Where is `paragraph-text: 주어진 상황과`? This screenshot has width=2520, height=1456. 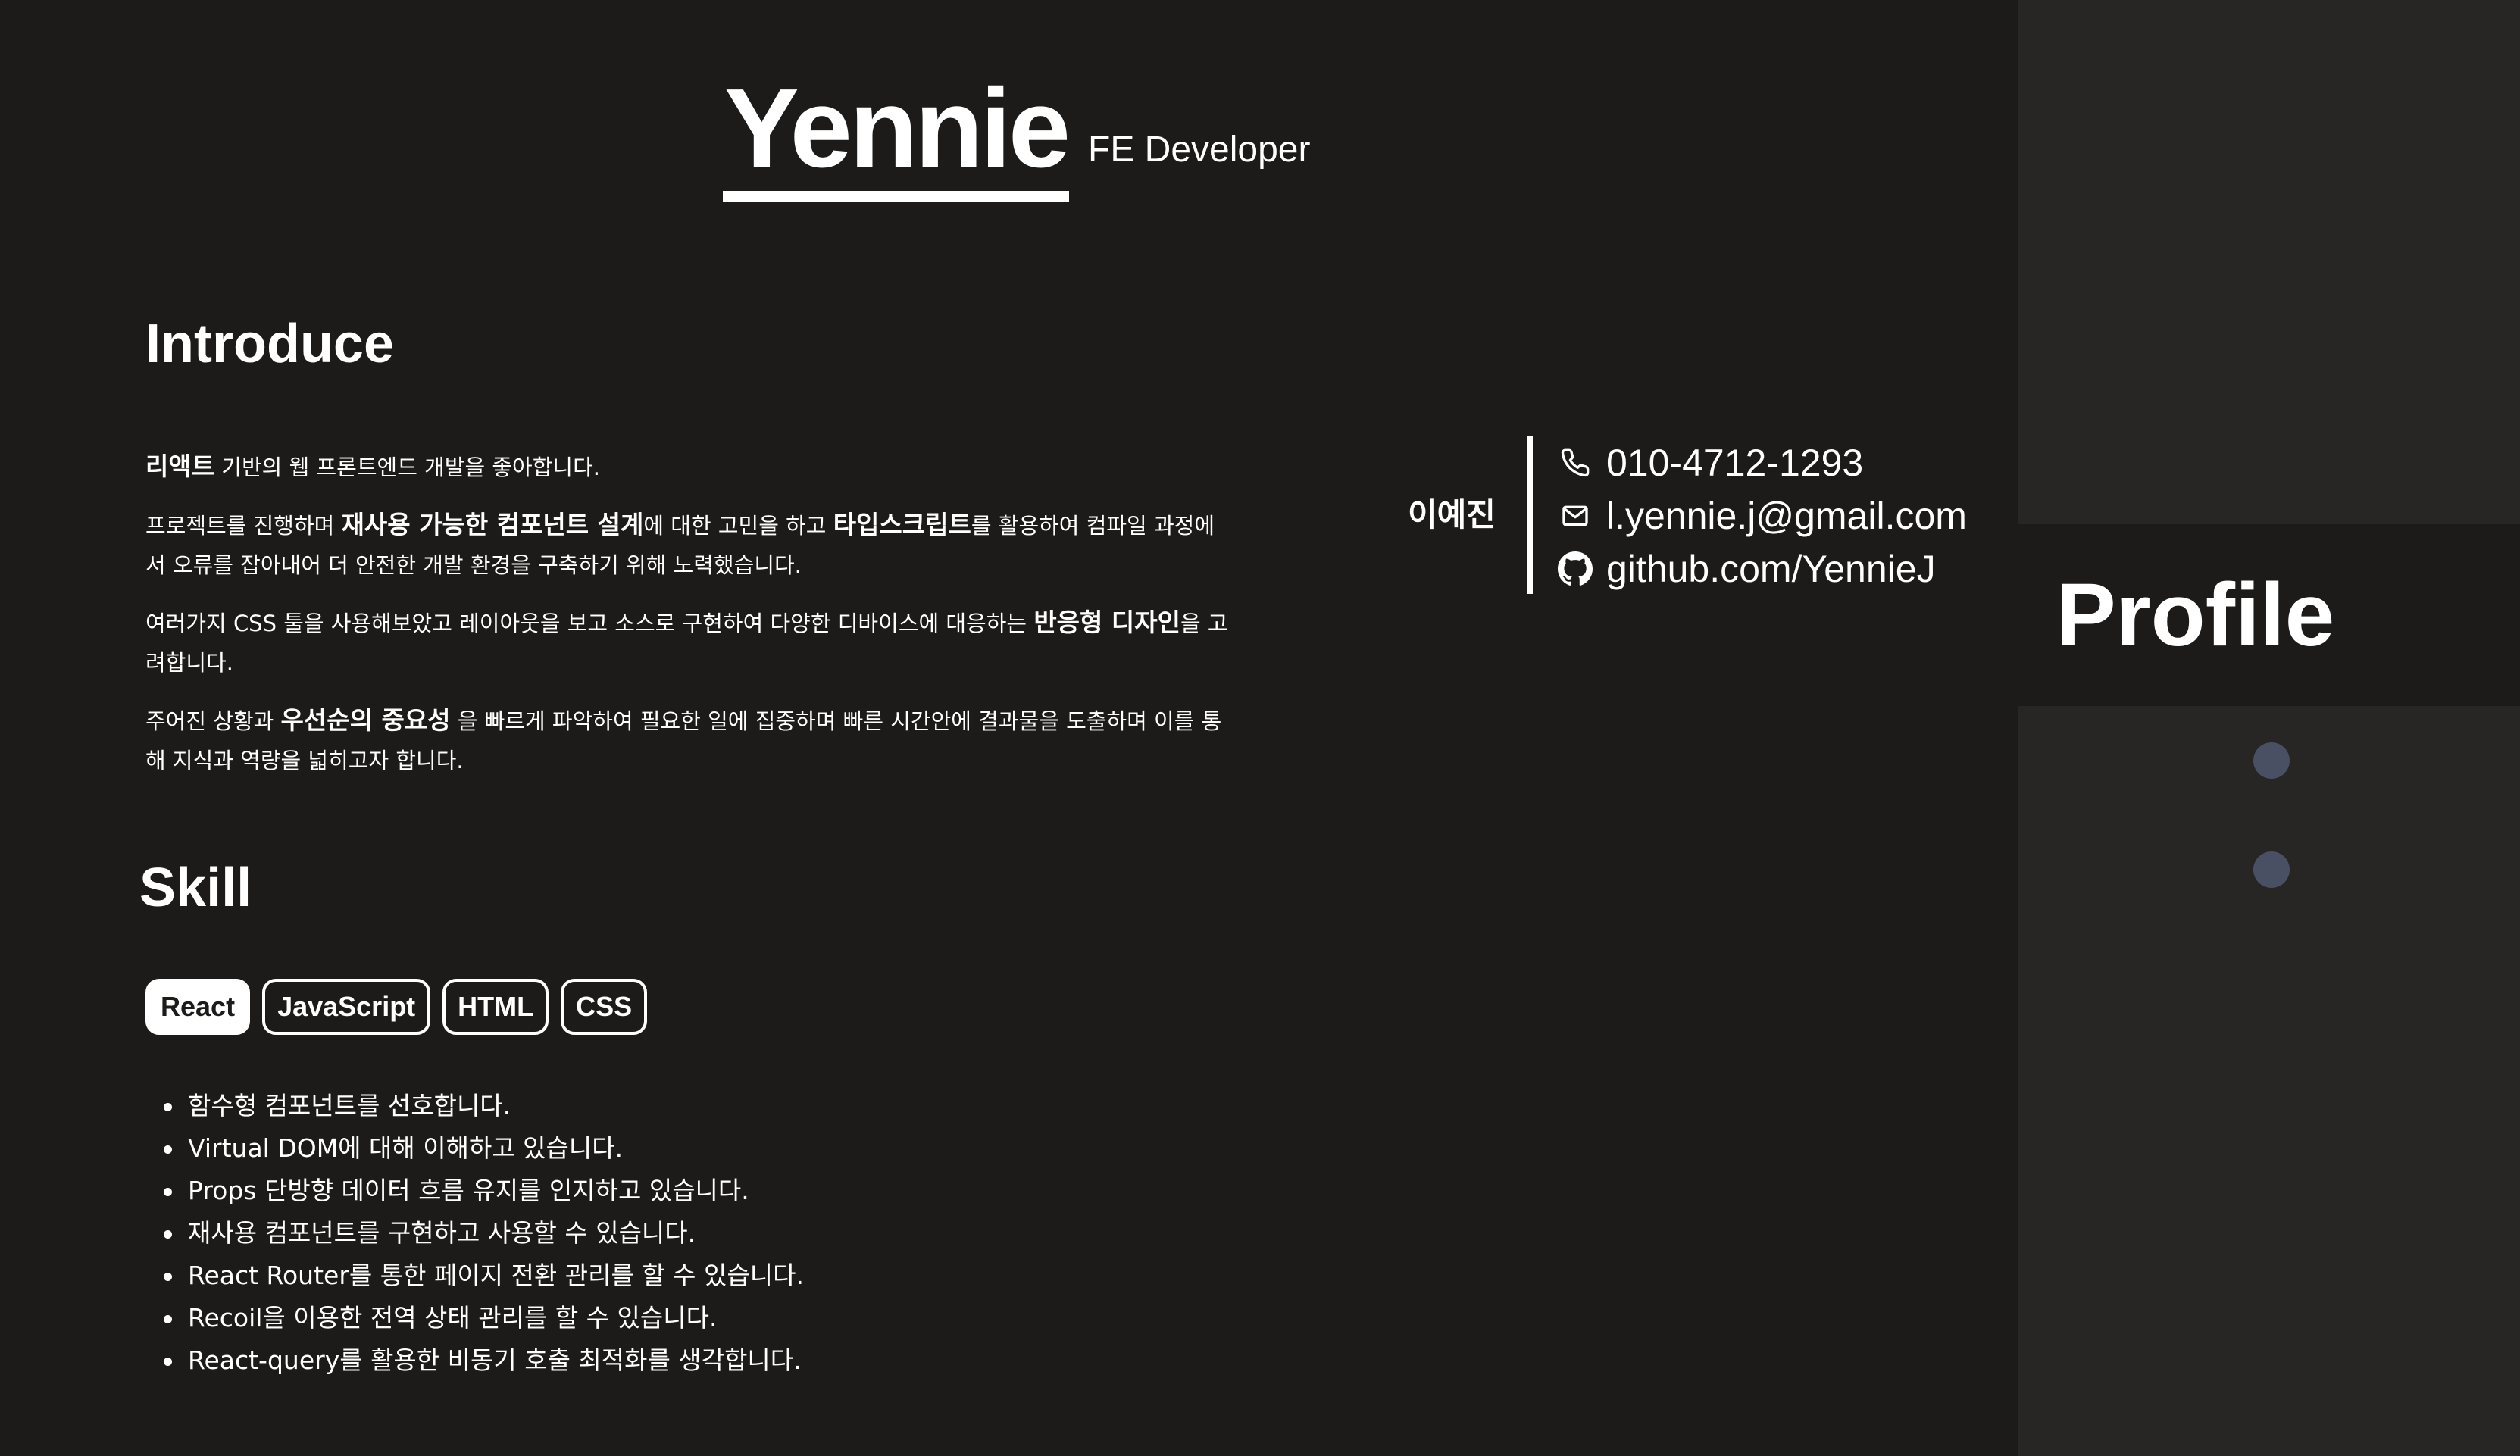
paragraph-text: 주어진 상황과 is located at coordinates (213, 721).